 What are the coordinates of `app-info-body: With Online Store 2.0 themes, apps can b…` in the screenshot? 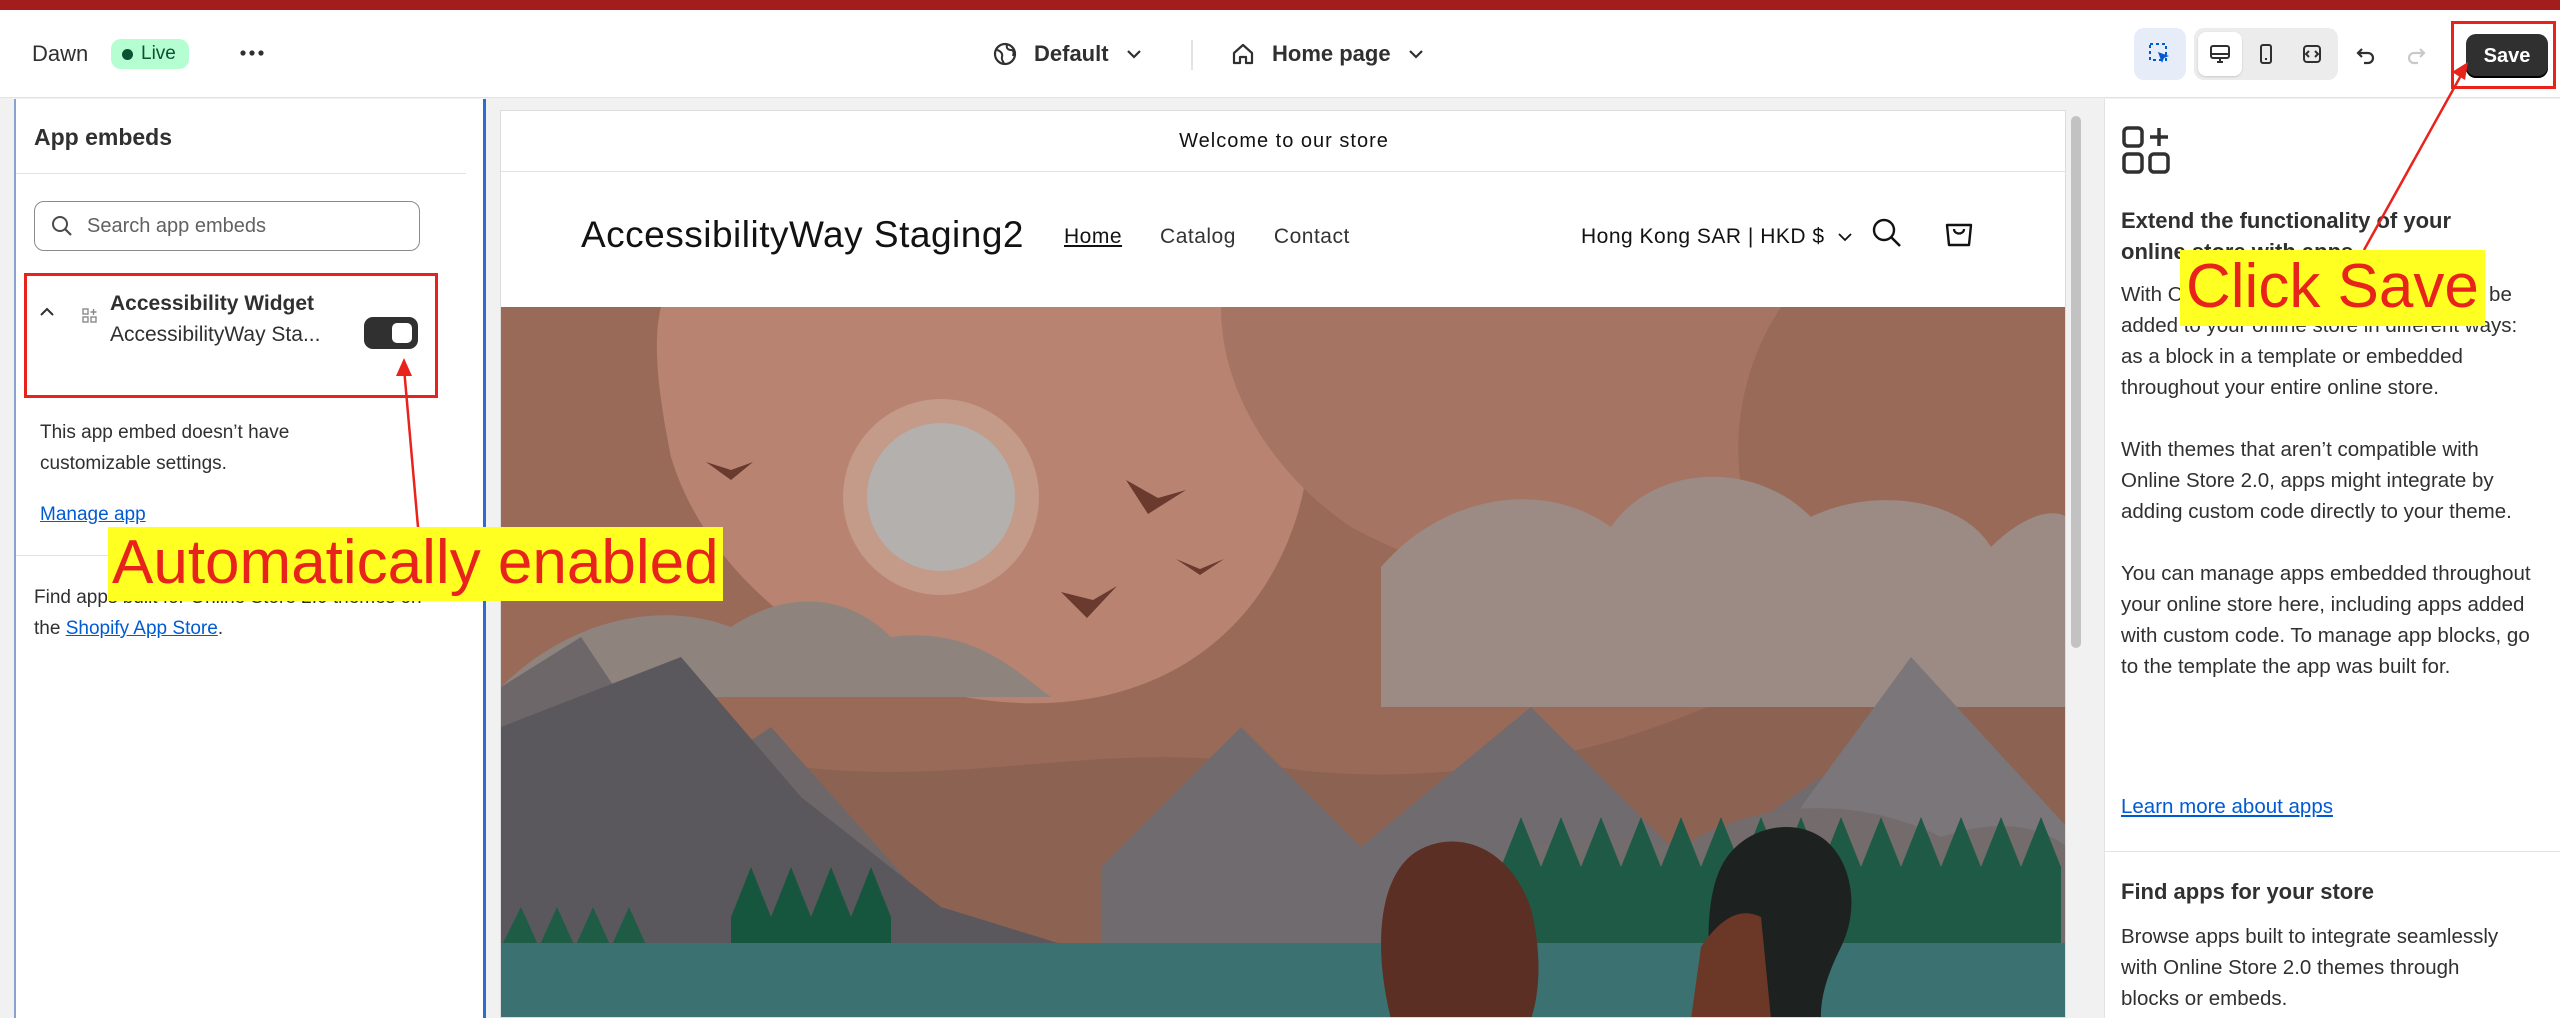 It's located at (2326, 496).